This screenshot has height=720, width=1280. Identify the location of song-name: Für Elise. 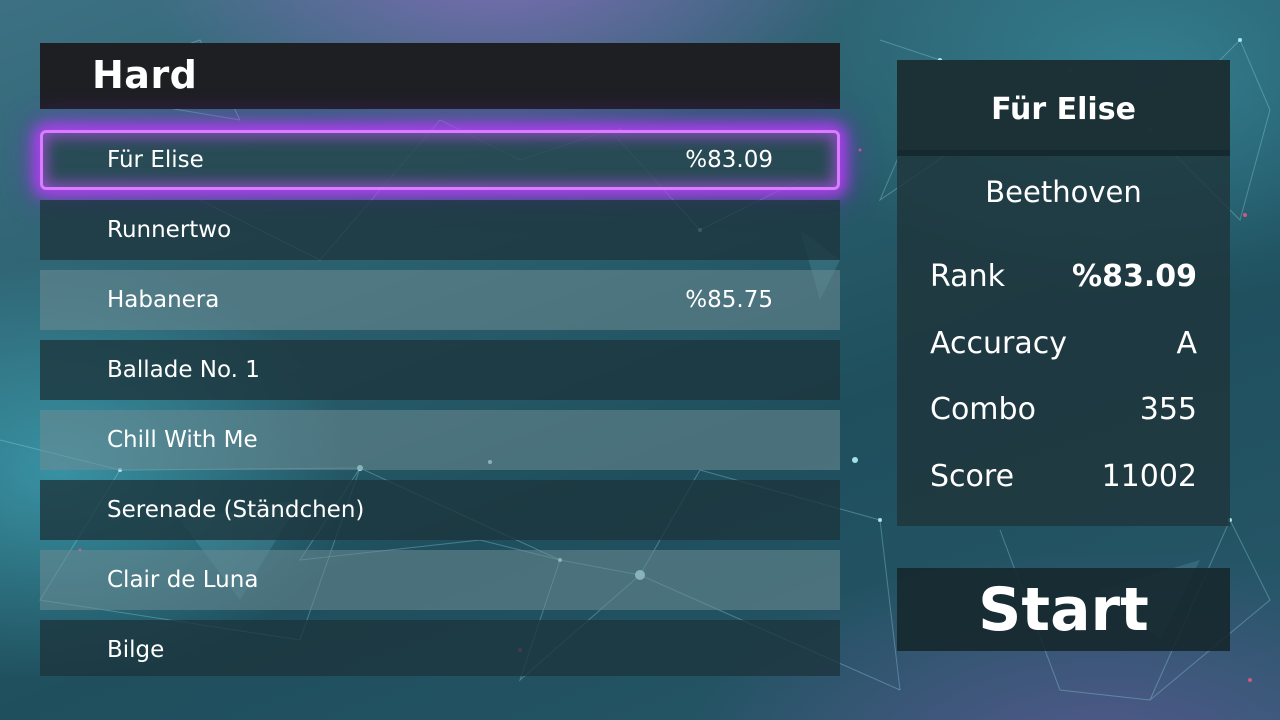
(155, 160).